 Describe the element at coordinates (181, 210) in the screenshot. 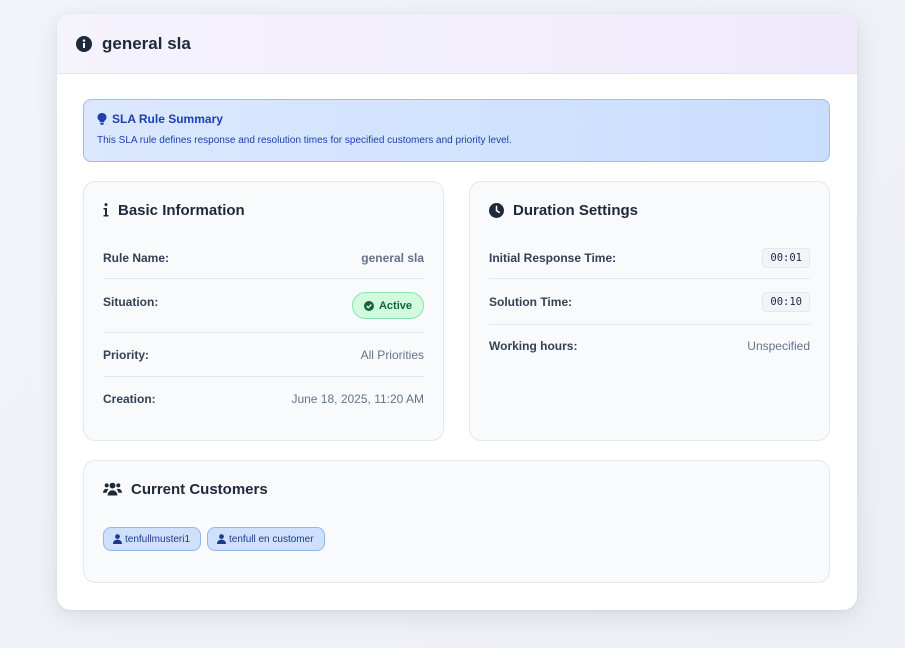

I see `basic-information-title: Basic Information` at that location.